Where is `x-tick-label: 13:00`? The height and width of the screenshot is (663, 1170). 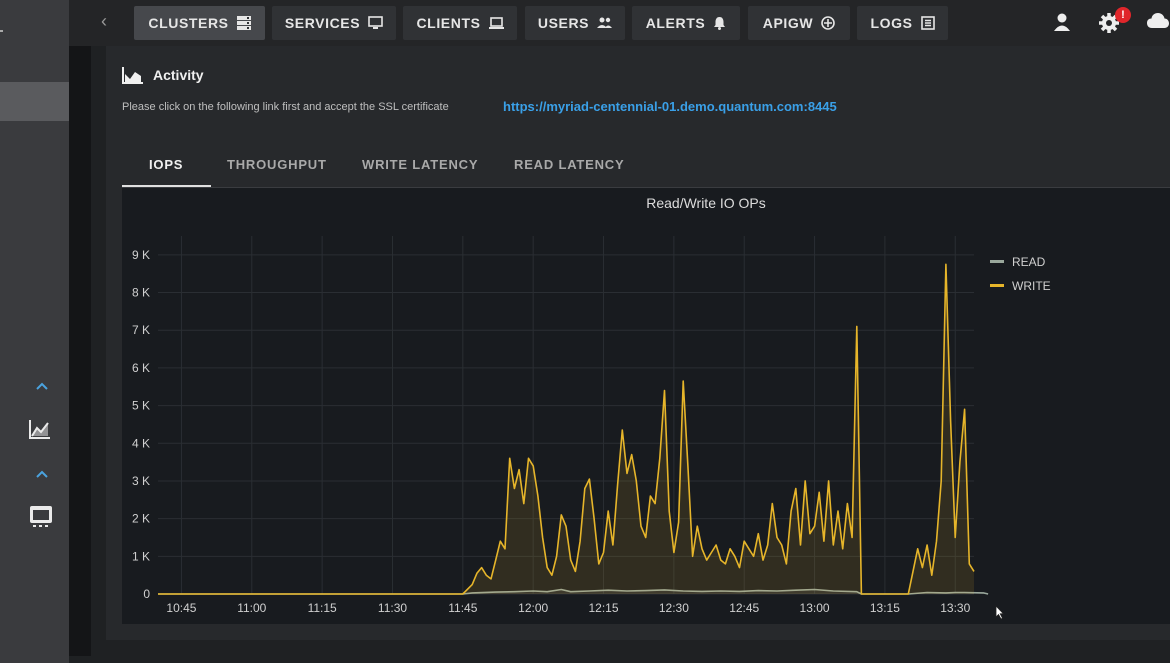 x-tick-label: 13:00 is located at coordinates (815, 608).